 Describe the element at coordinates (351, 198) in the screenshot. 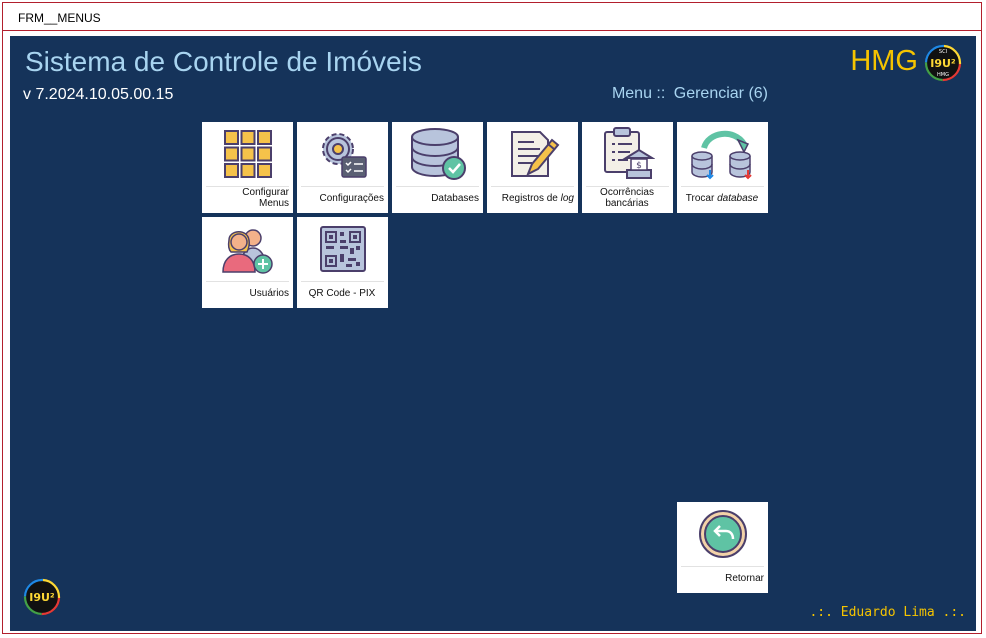

I see `tile-label: Configurações` at that location.